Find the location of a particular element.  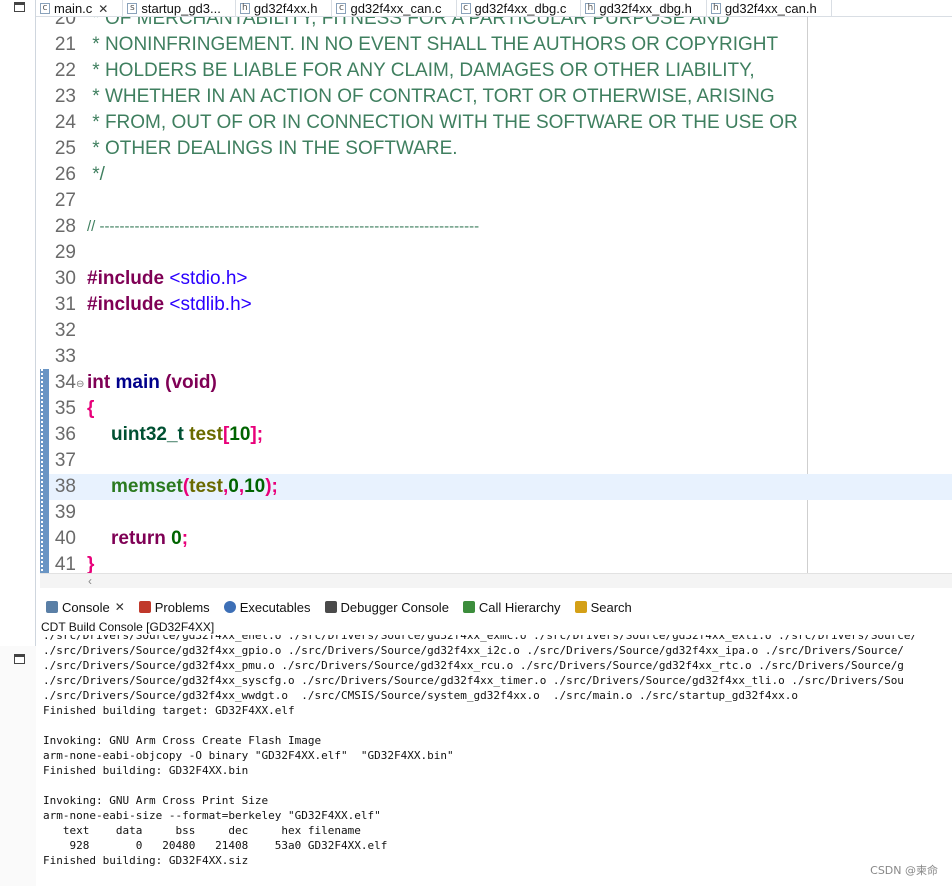

tab-gd32f4xx-h: h gd32f4xx.h is located at coordinates (284, 8).